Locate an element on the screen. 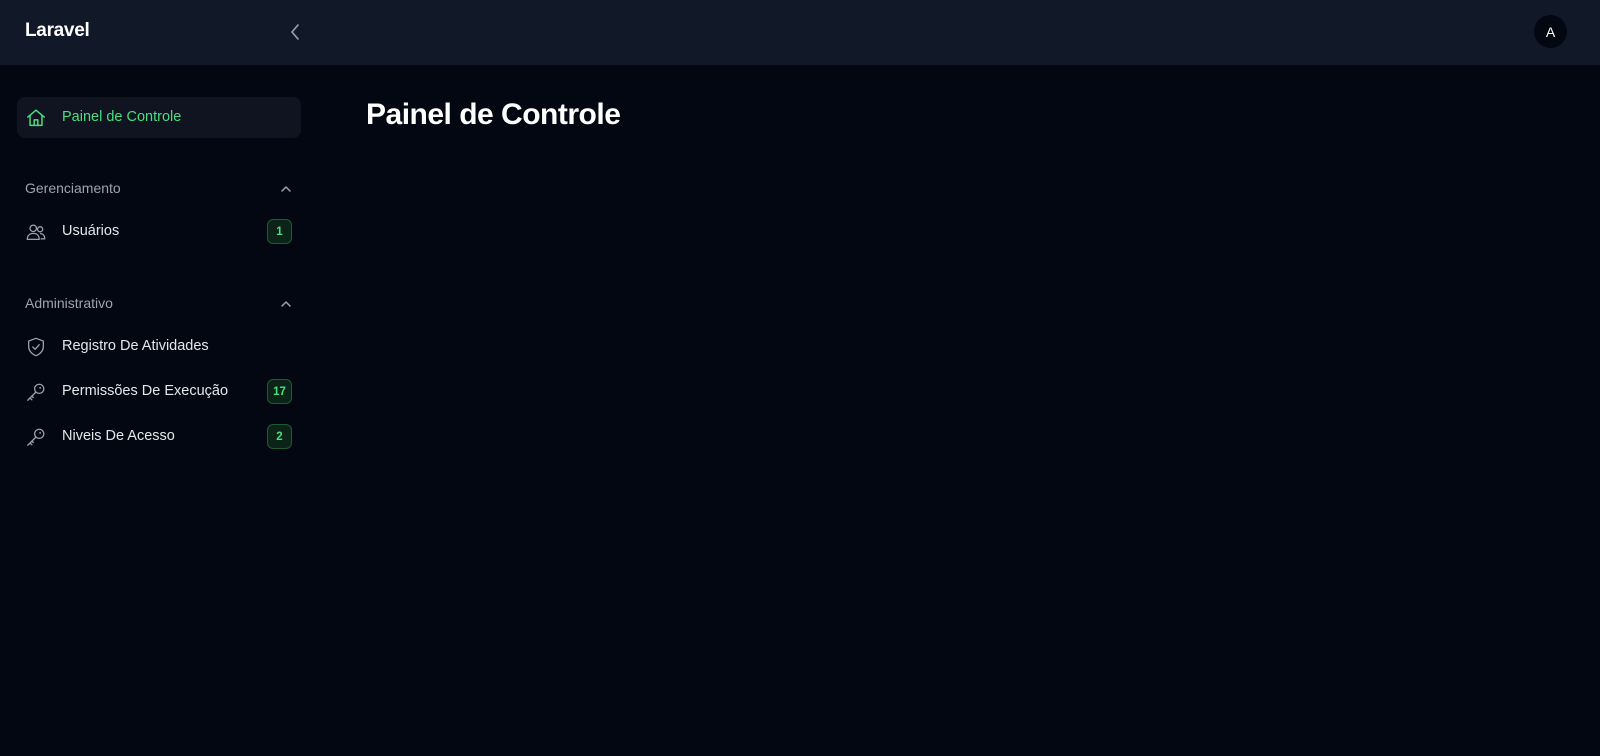  count-badge: 2 is located at coordinates (279, 436).